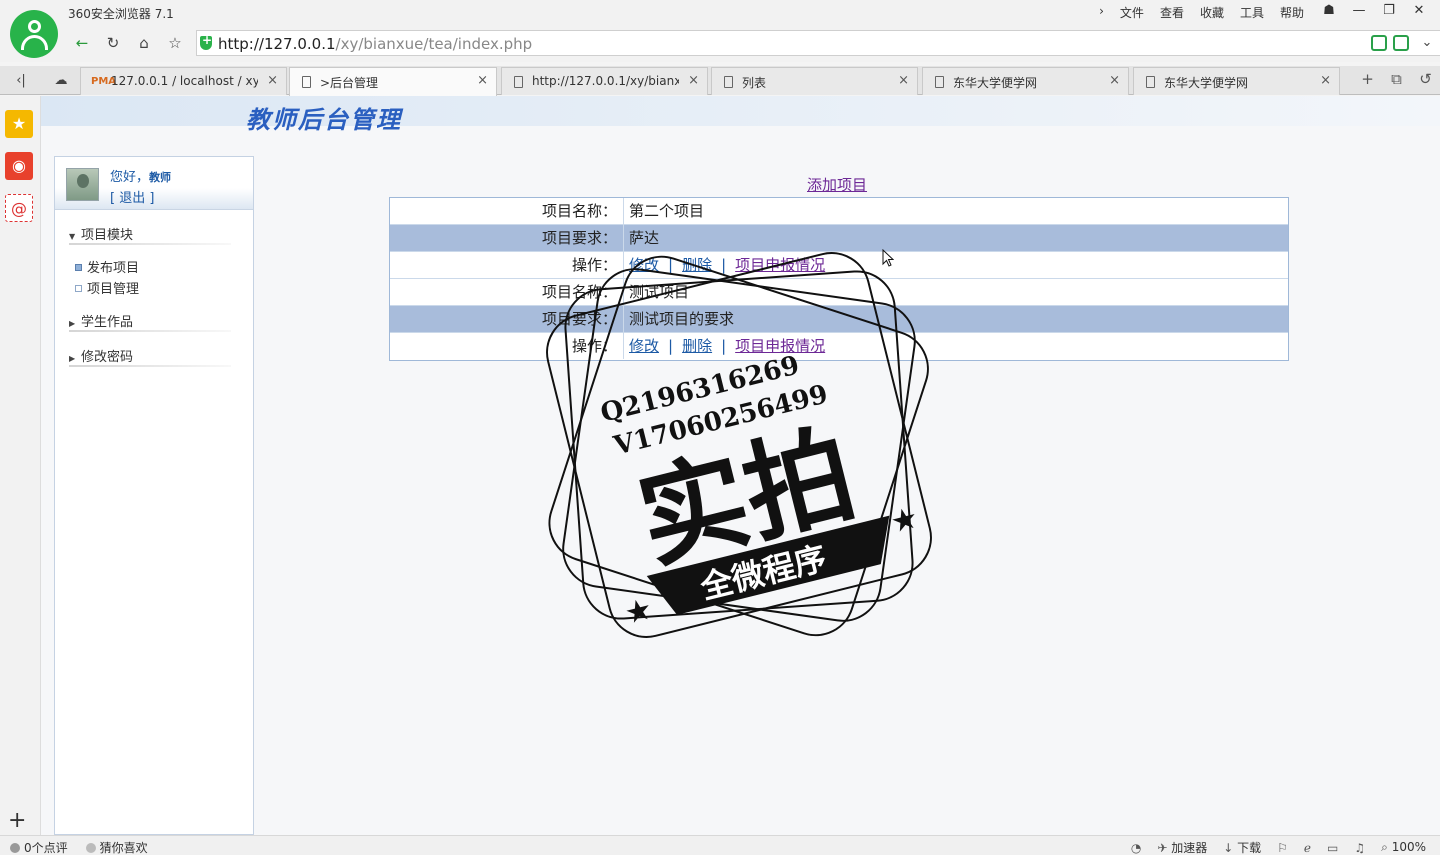 The image size is (1440, 855). I want to click on nav-item-manage: 项目管理, so click(107, 287).